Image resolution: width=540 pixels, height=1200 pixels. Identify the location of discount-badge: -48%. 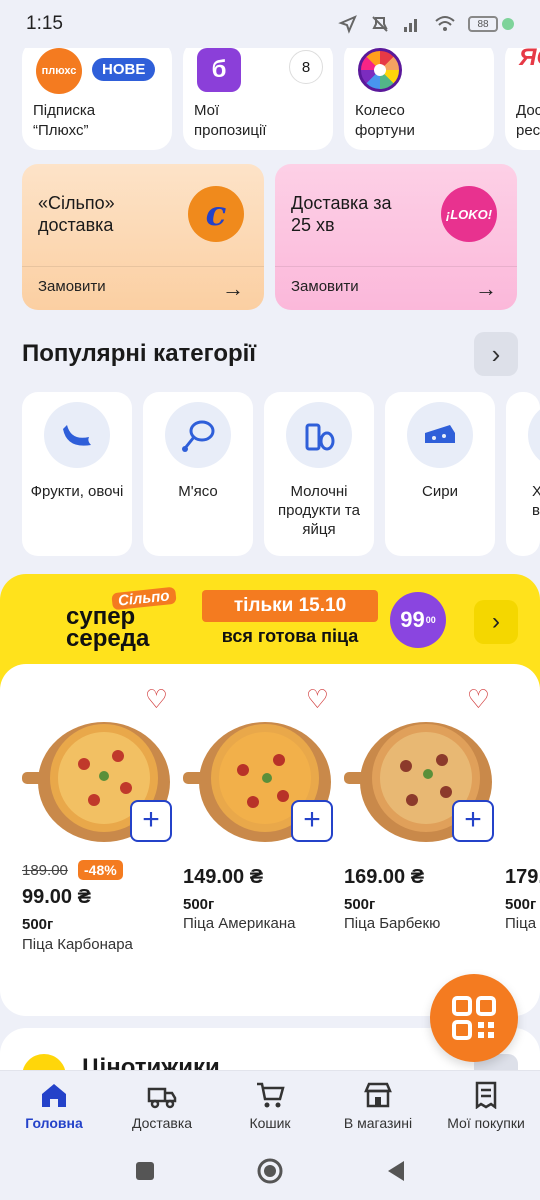
(100, 870).